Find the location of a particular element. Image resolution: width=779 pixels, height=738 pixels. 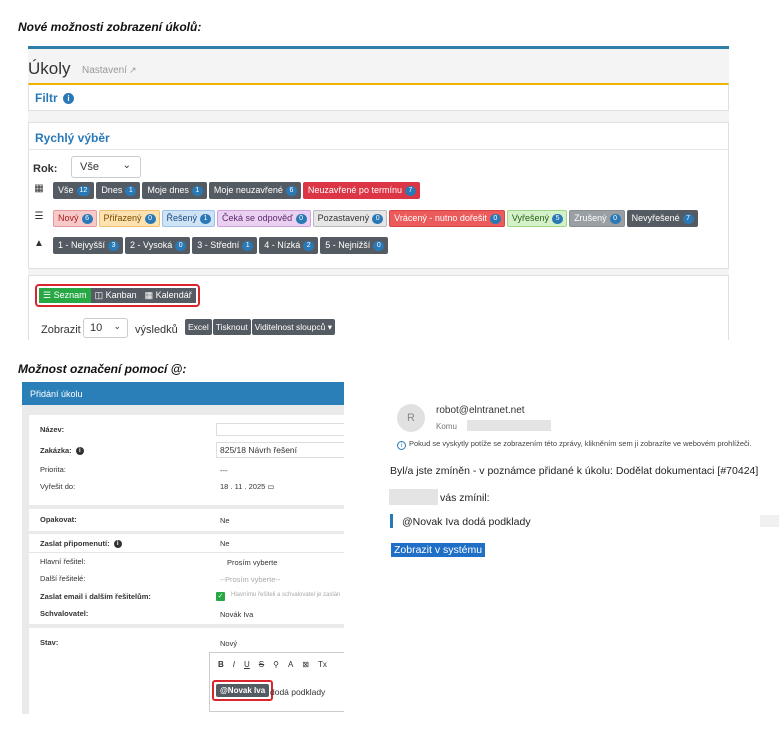

note-text: dodá podklady is located at coordinates (298, 692).